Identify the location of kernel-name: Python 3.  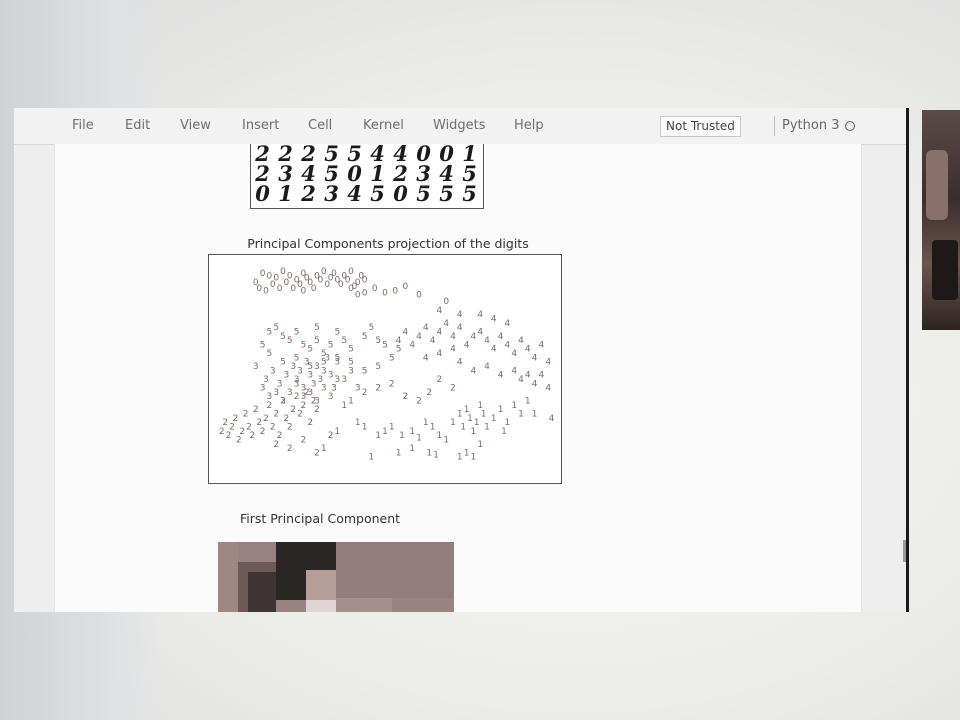
(811, 125).